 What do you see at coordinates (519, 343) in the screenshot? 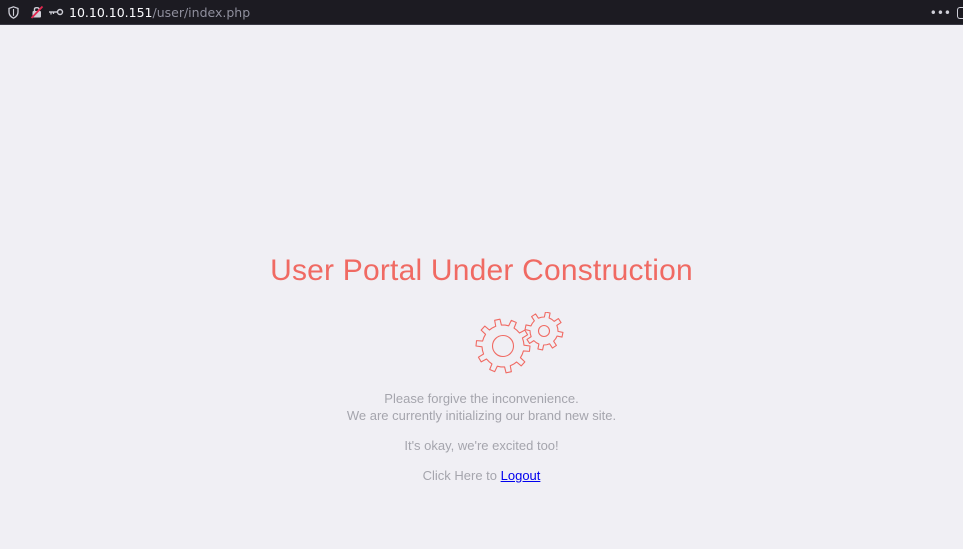
I see `gears-icon` at bounding box center [519, 343].